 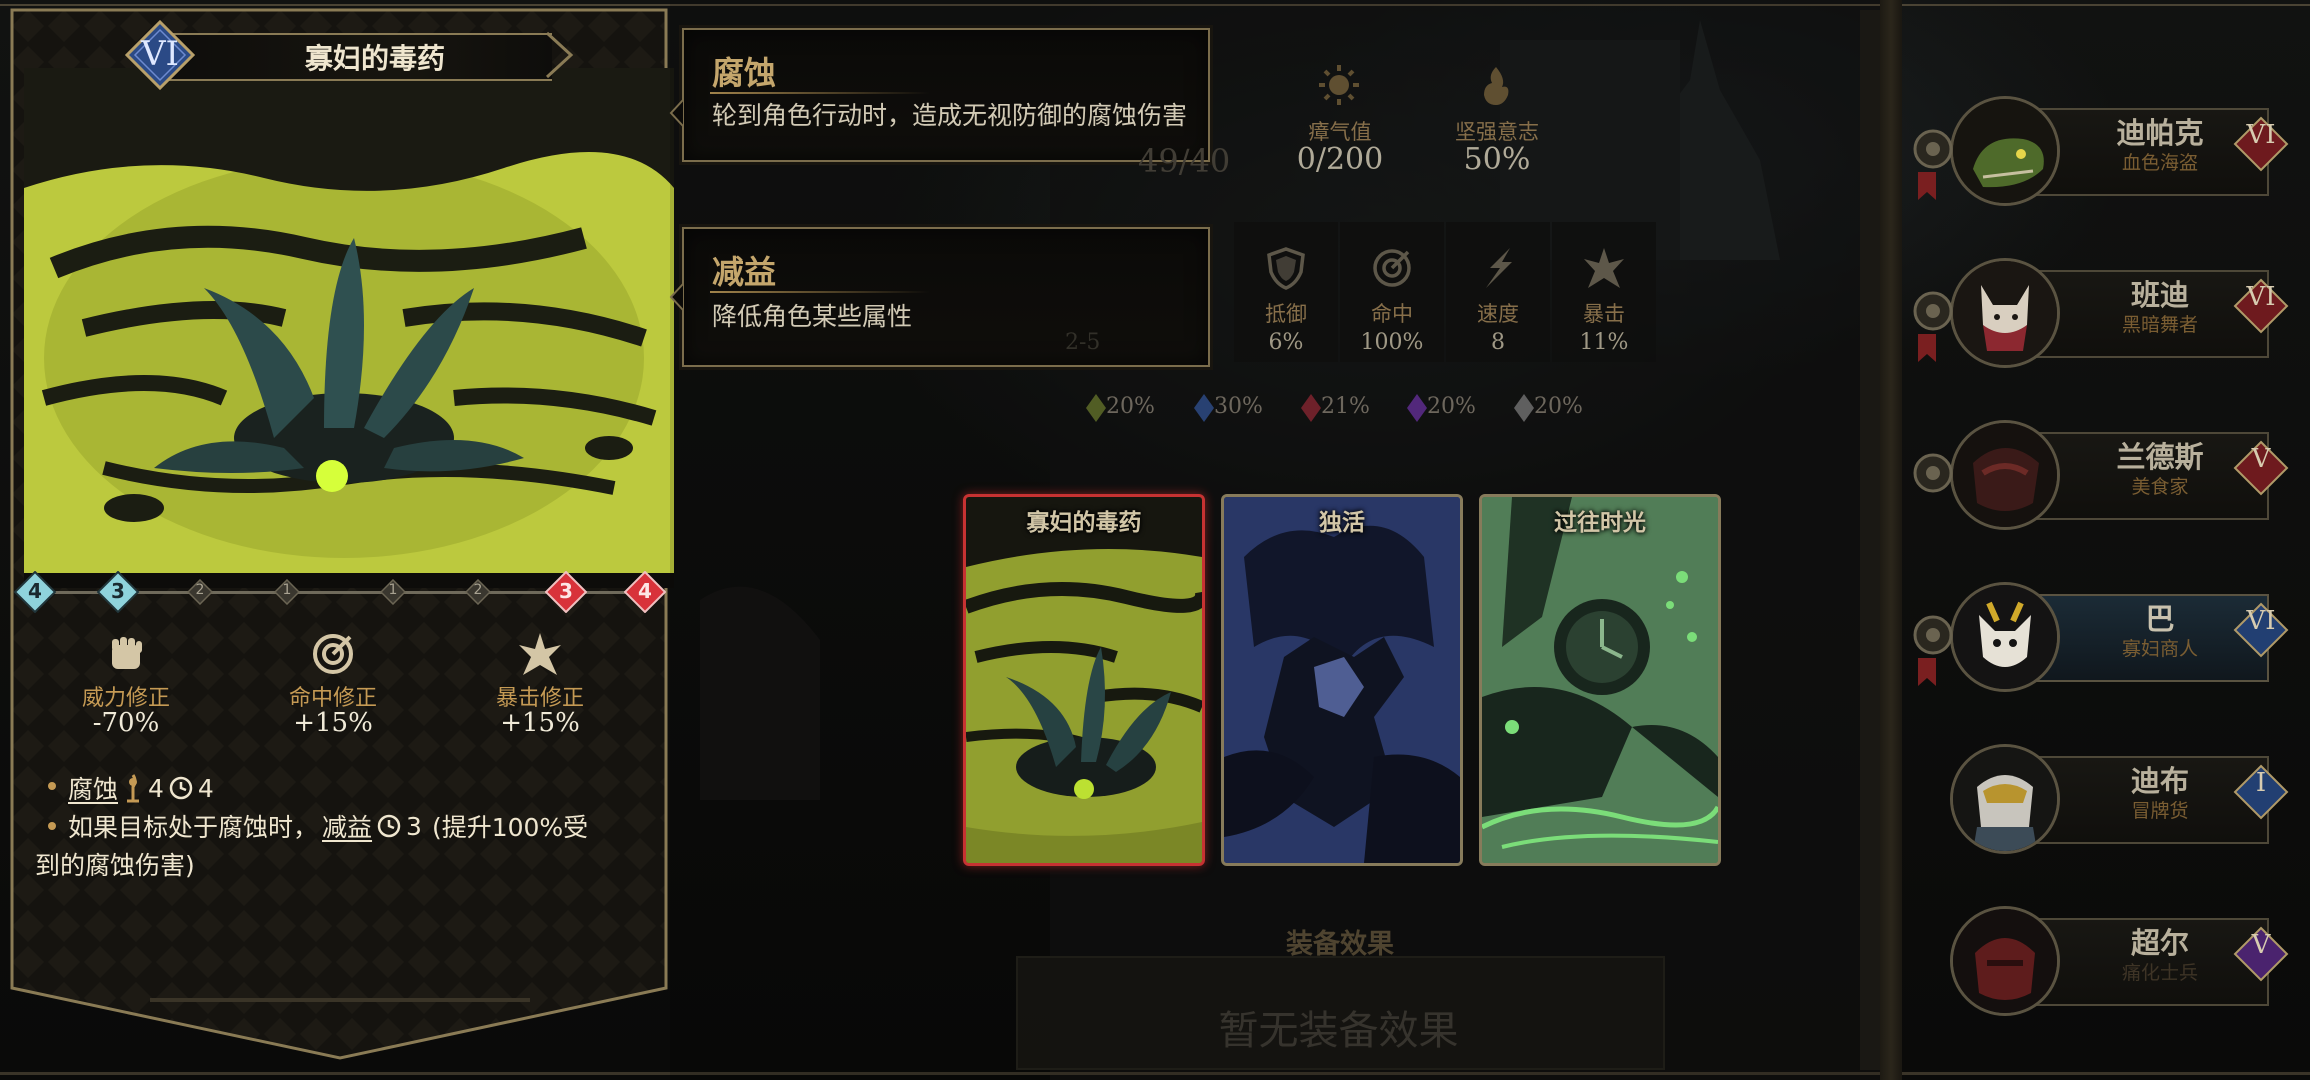 I want to click on effect-line-debuff: 如果目标处于腐蚀时， 减益 3 (提升100%受, so click(x=328, y=826).